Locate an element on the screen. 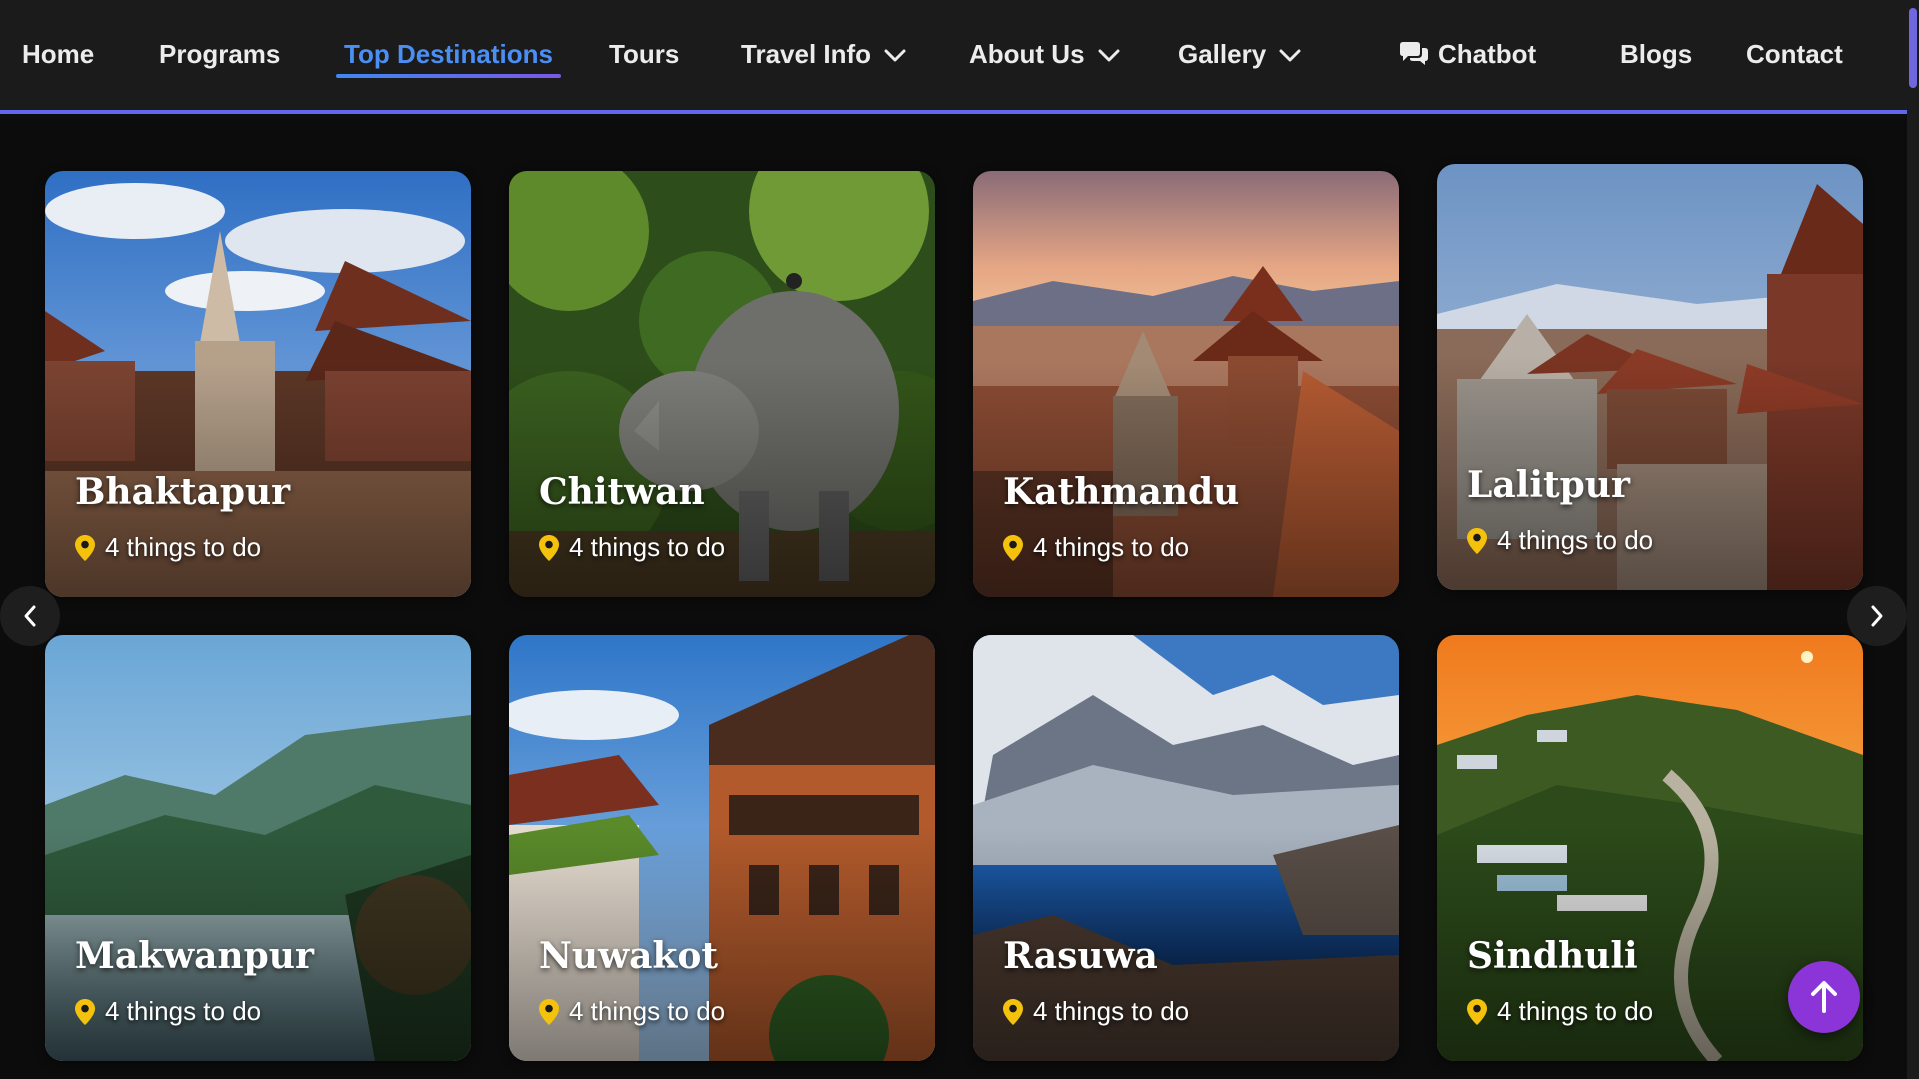 Image resolution: width=1919 pixels, height=1079 pixels. nav-contact: Contact is located at coordinates (1794, 54).